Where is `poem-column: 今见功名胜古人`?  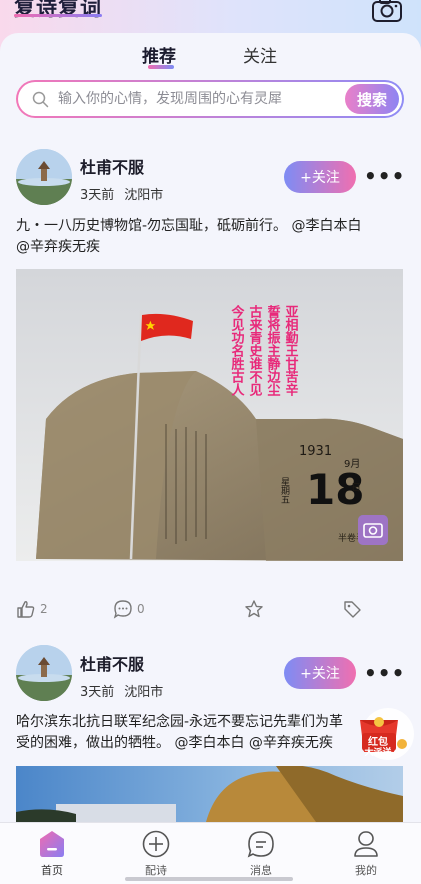
poem-column: 今见功名胜古人 is located at coordinates (237, 350).